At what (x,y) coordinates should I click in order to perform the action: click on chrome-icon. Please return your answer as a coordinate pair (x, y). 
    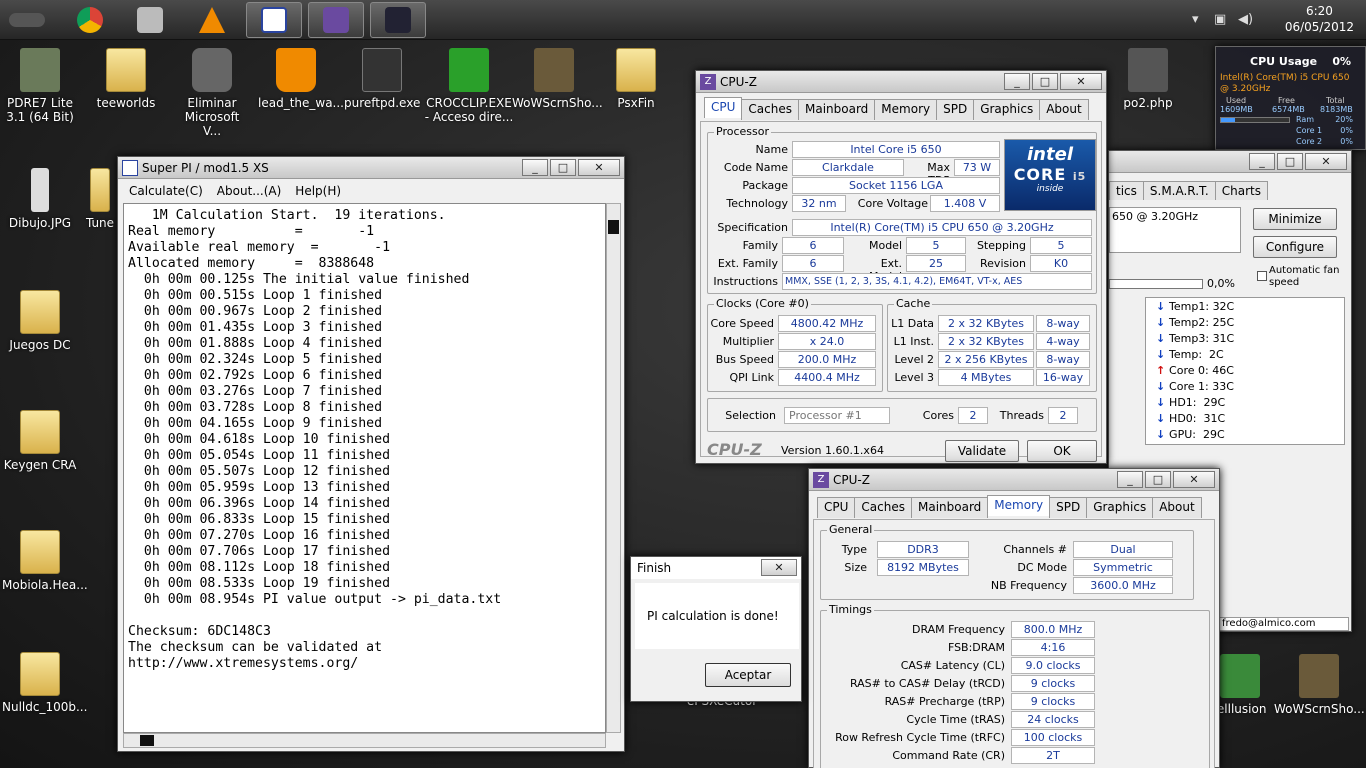
    Looking at the image, I should click on (90, 20).